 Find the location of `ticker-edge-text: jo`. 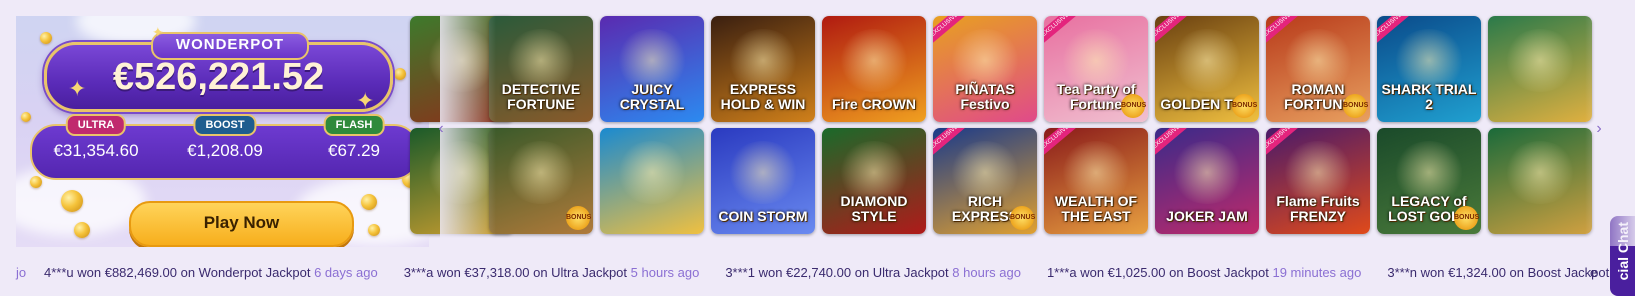

ticker-edge-text: jo is located at coordinates (21, 272).